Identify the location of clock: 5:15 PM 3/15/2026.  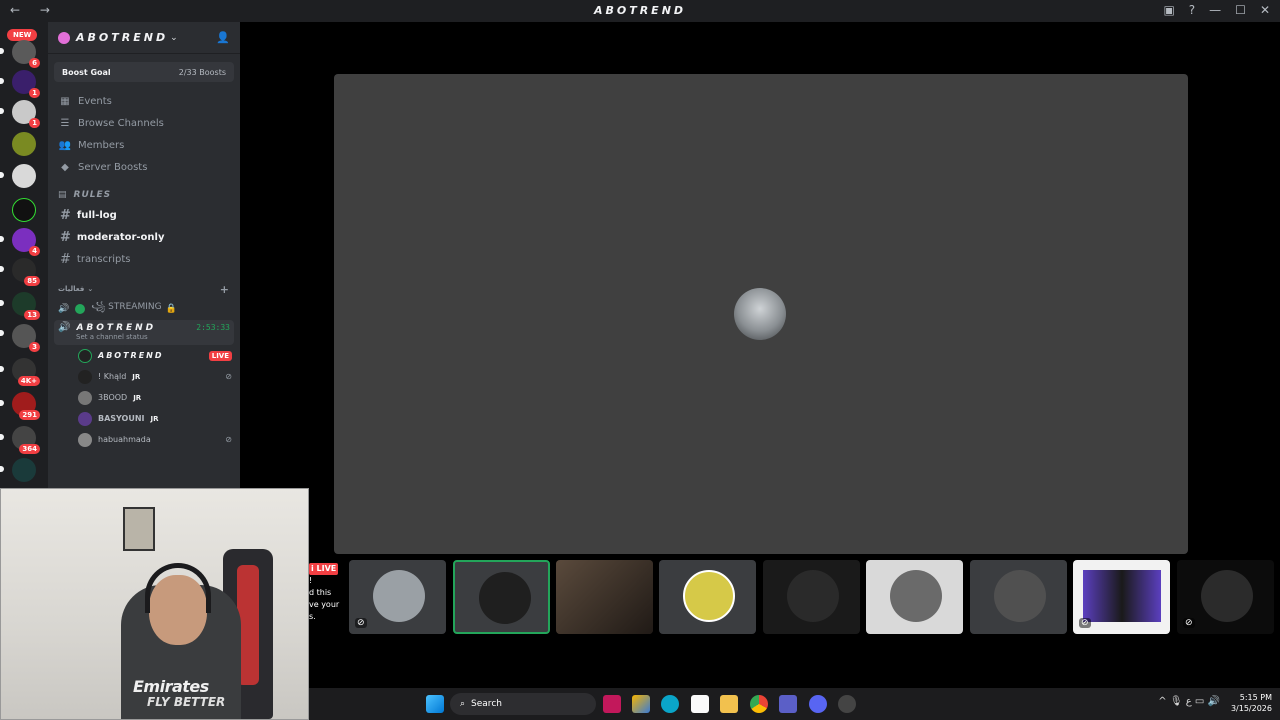
(1251, 703).